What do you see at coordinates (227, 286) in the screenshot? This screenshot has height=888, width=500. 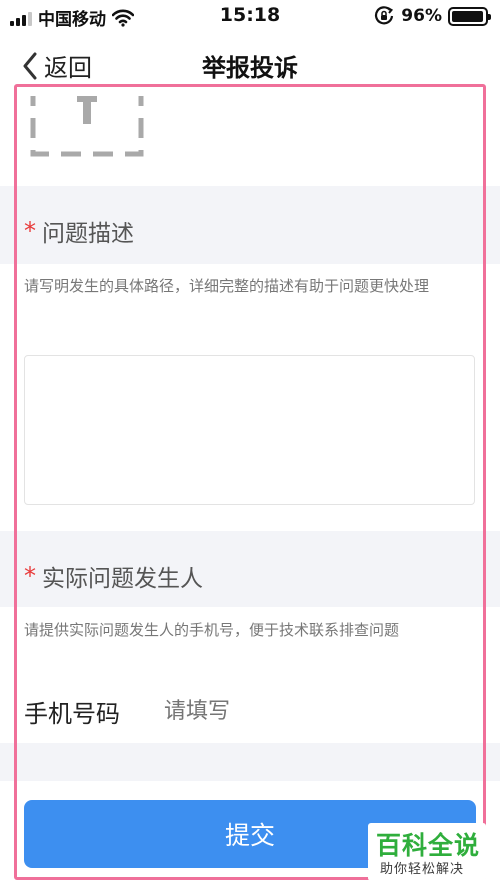 I see `problem-hint: 请写明发生的具体路径，详细完整的描述有助于问题更快处理` at bounding box center [227, 286].